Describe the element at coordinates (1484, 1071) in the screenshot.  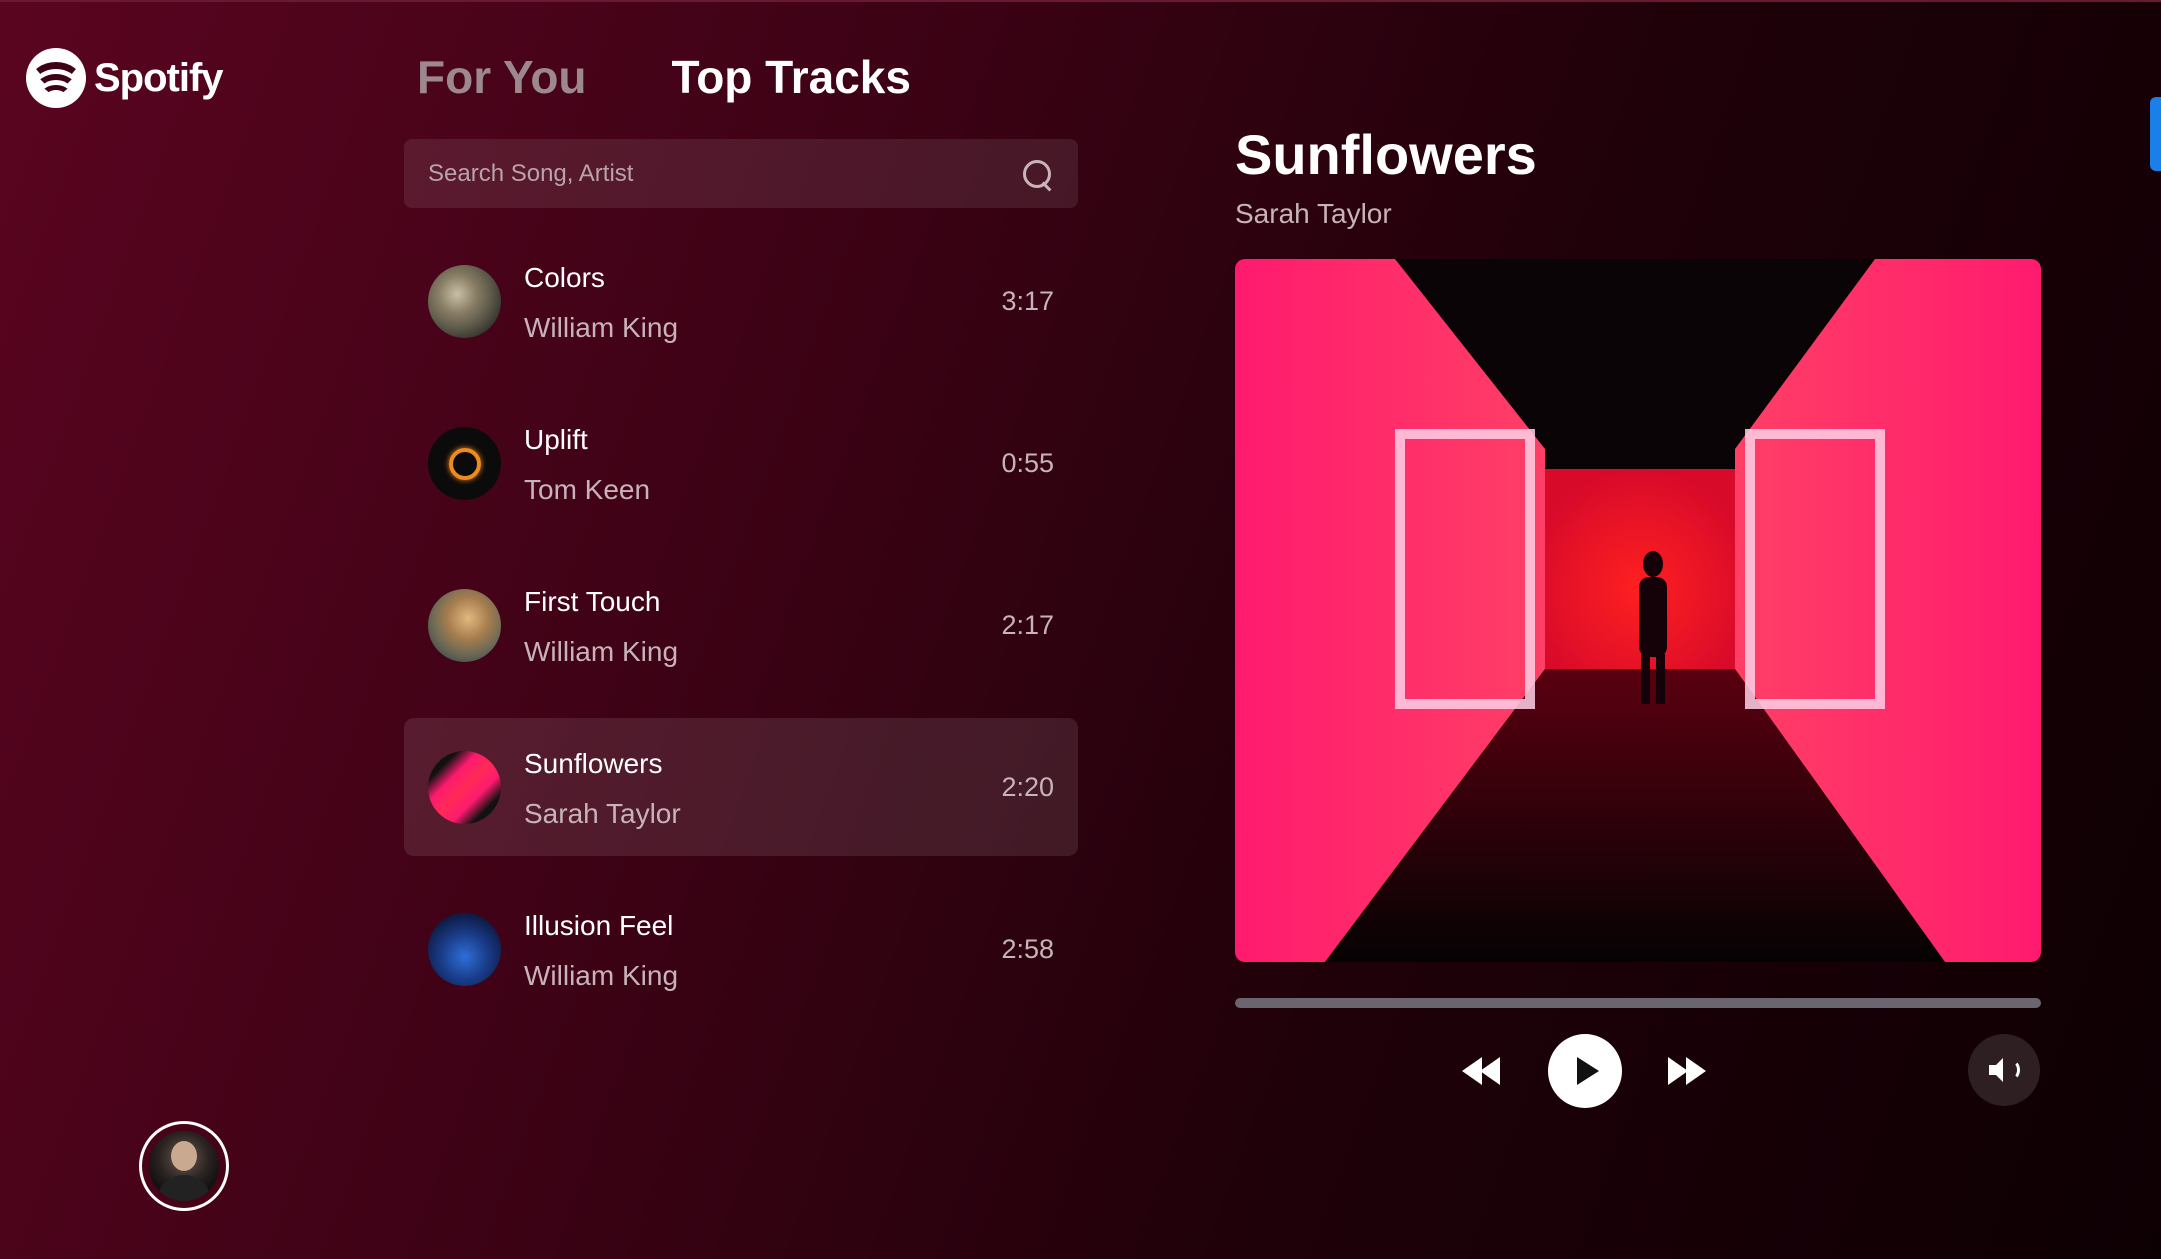
I see `rewind-icon` at that location.